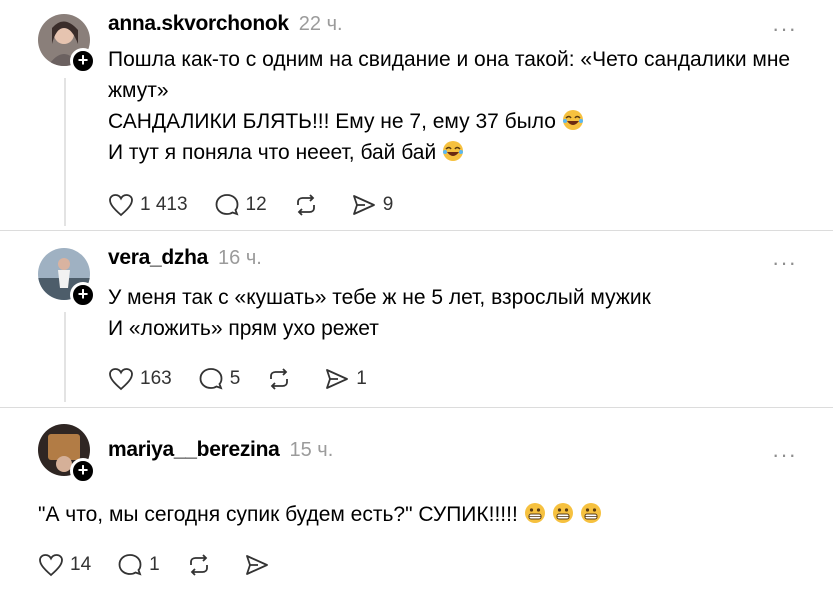 This screenshot has height=606, width=833. Describe the element at coordinates (235, 378) in the screenshot. I see `comment-count: 5` at that location.